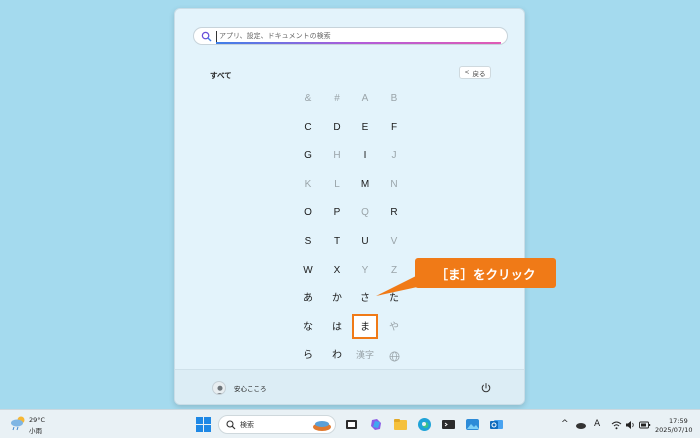  I want to click on taskbar-search: 検索, so click(277, 424).